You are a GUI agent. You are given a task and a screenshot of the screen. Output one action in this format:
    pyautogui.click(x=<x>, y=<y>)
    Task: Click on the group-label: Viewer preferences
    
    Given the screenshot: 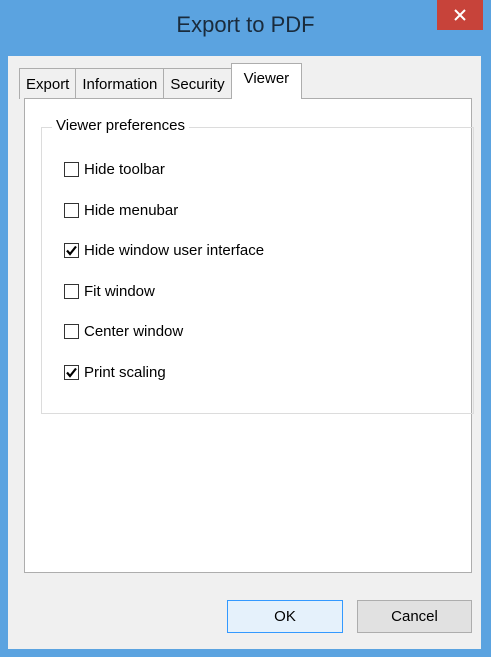 What is the action you would take?
    pyautogui.click(x=120, y=125)
    